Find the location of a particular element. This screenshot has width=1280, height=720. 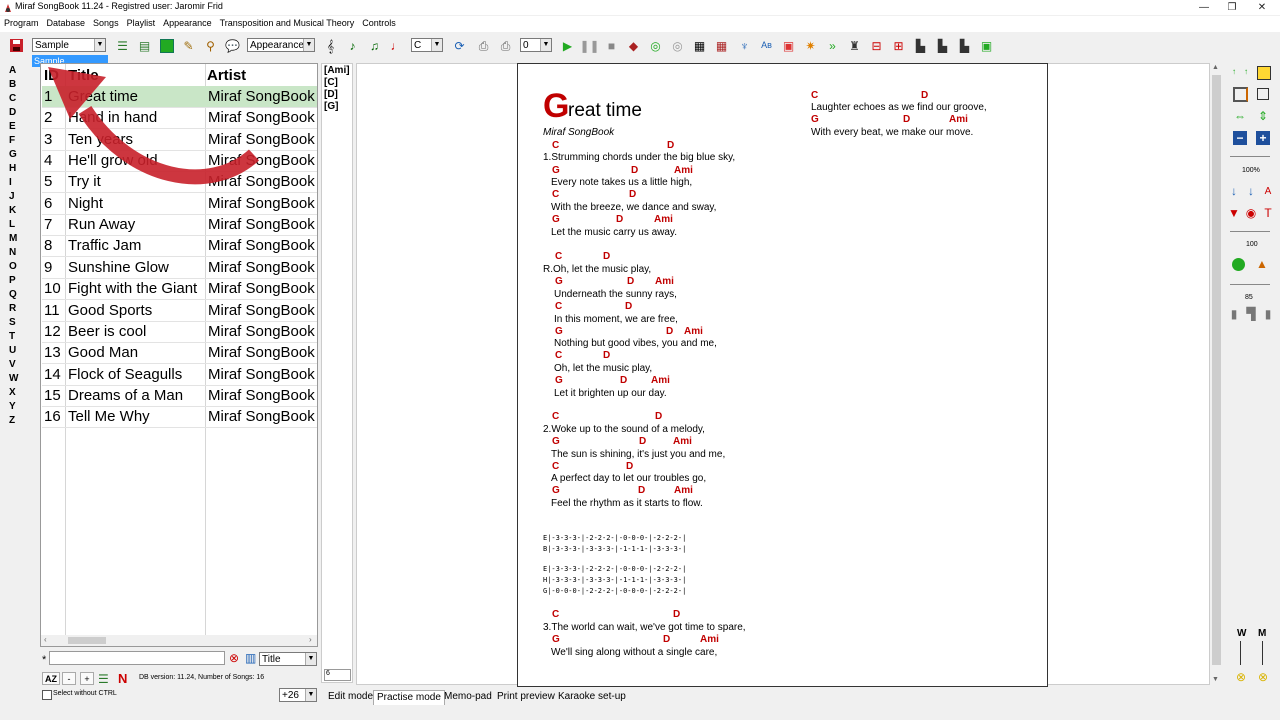

tab-print-preview: Print preview is located at coordinates (526, 697).